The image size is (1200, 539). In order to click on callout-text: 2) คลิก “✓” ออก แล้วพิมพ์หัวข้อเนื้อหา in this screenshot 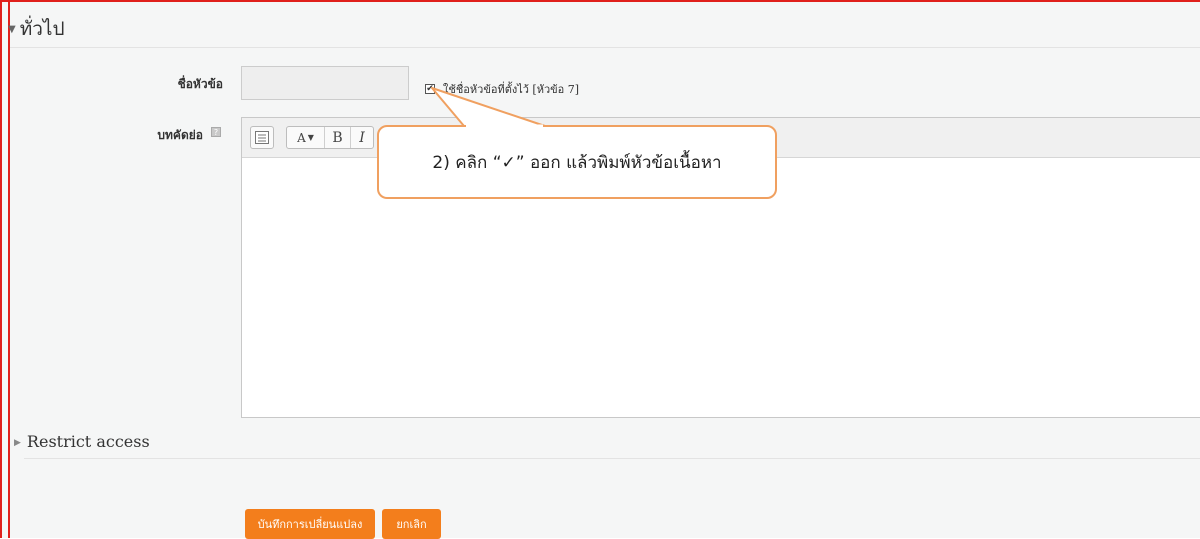, I will do `click(577, 162)`.